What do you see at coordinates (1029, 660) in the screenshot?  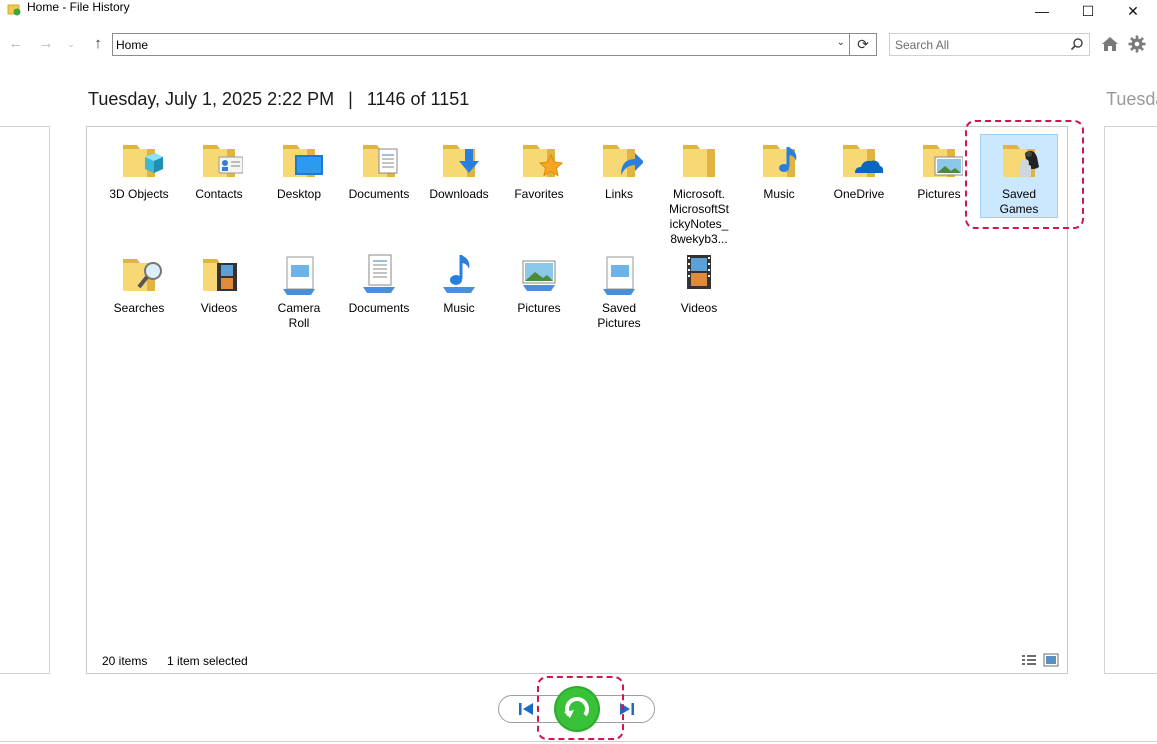 I see `details-view-icon` at bounding box center [1029, 660].